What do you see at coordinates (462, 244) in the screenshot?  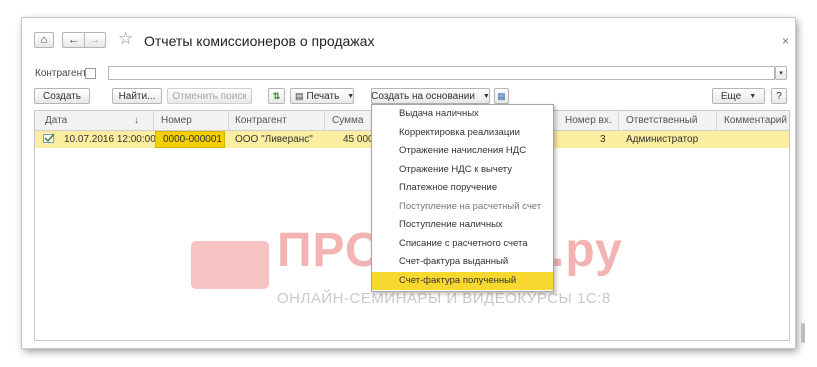 I see `menu-item-bank-withdrawal: Списание с расчетного счета` at bounding box center [462, 244].